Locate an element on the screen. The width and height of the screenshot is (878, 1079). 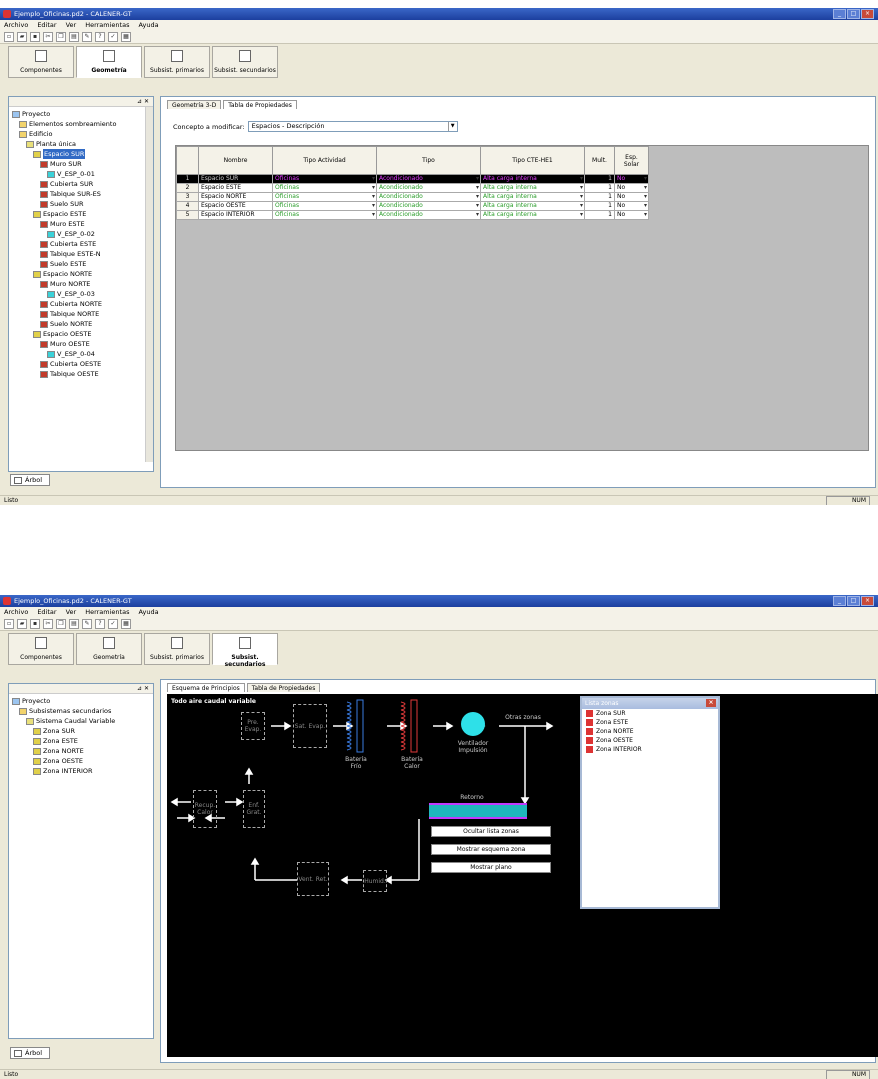
menu-ver: Ver is located at coordinates (71, 612).